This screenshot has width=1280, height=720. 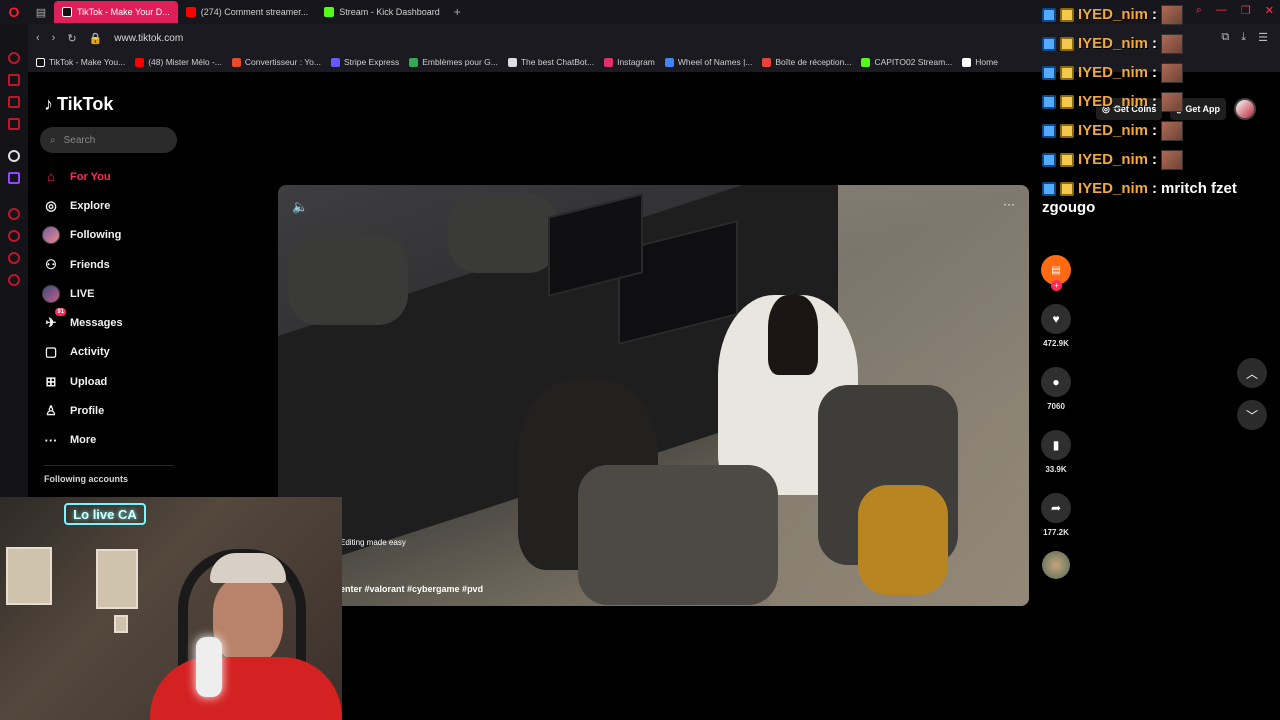 I want to click on upload-icon: ⊞, so click(x=51, y=381).